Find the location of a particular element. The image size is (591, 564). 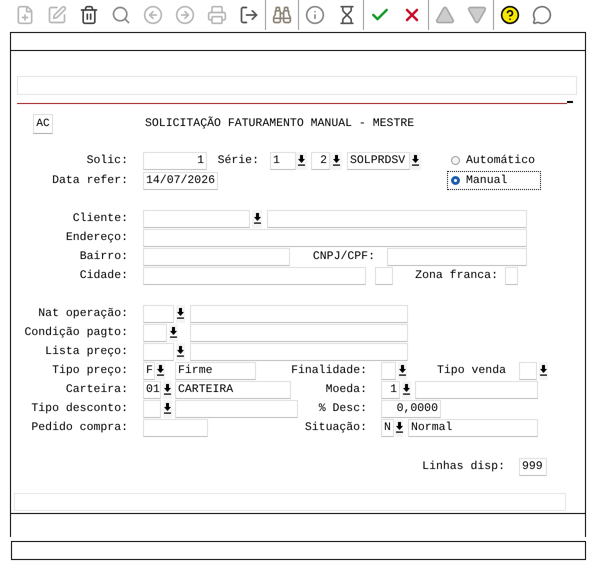

input-field: 999 is located at coordinates (533, 467).